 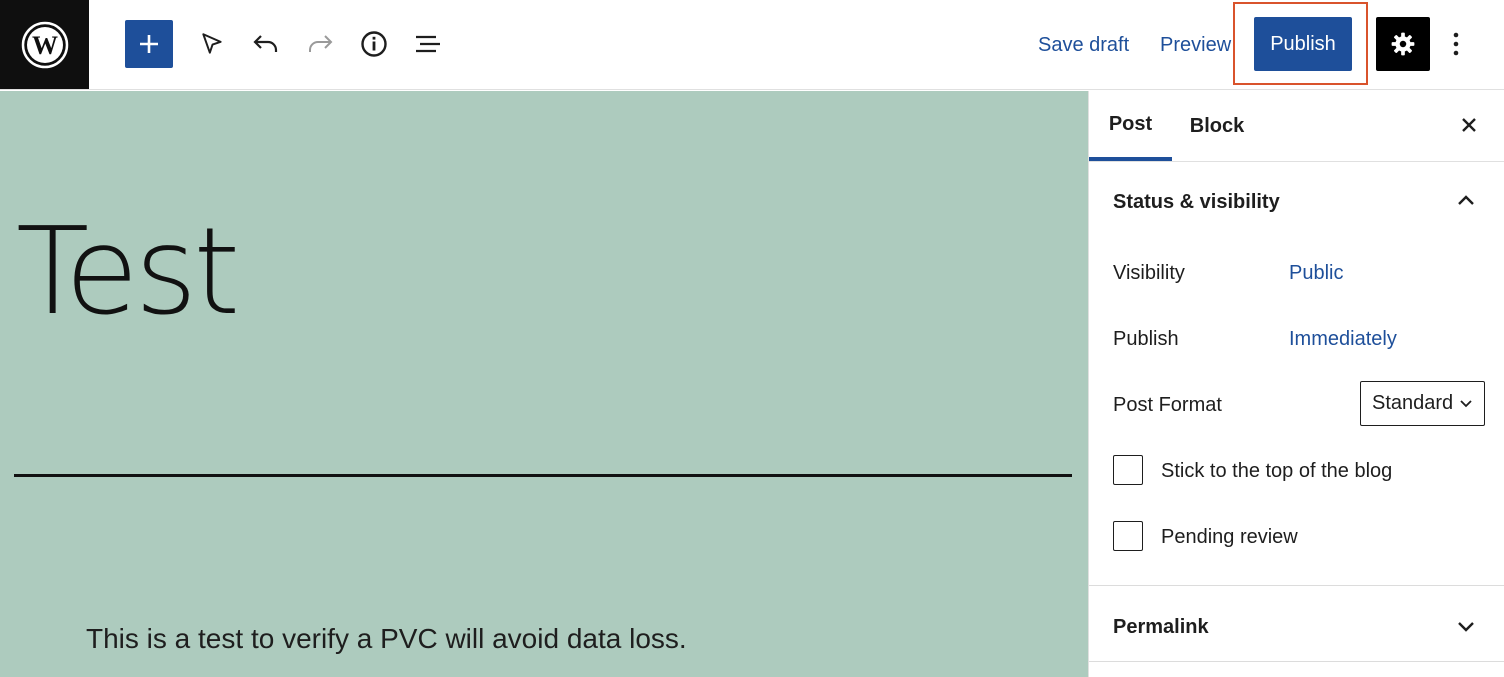 I want to click on redo-icon, so click(x=321, y=43).